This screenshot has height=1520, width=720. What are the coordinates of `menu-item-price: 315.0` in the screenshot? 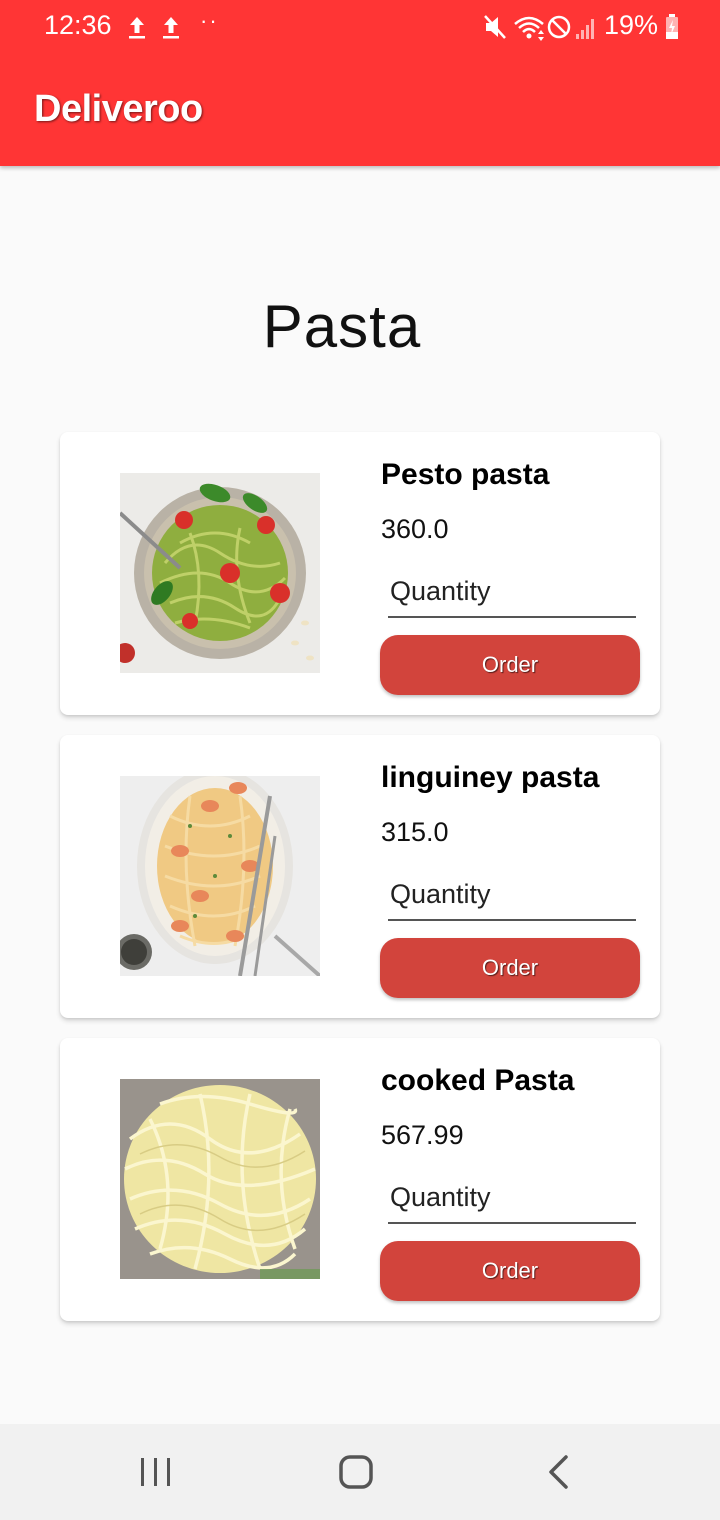 It's located at (415, 832).